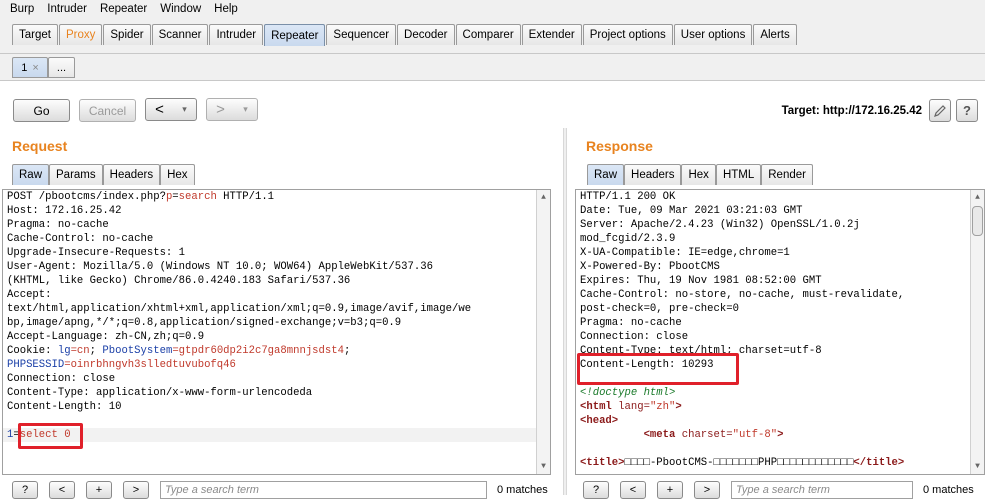 Image resolution: width=985 pixels, height=500 pixels. I want to click on request-line: Connection: close, so click(61, 379).